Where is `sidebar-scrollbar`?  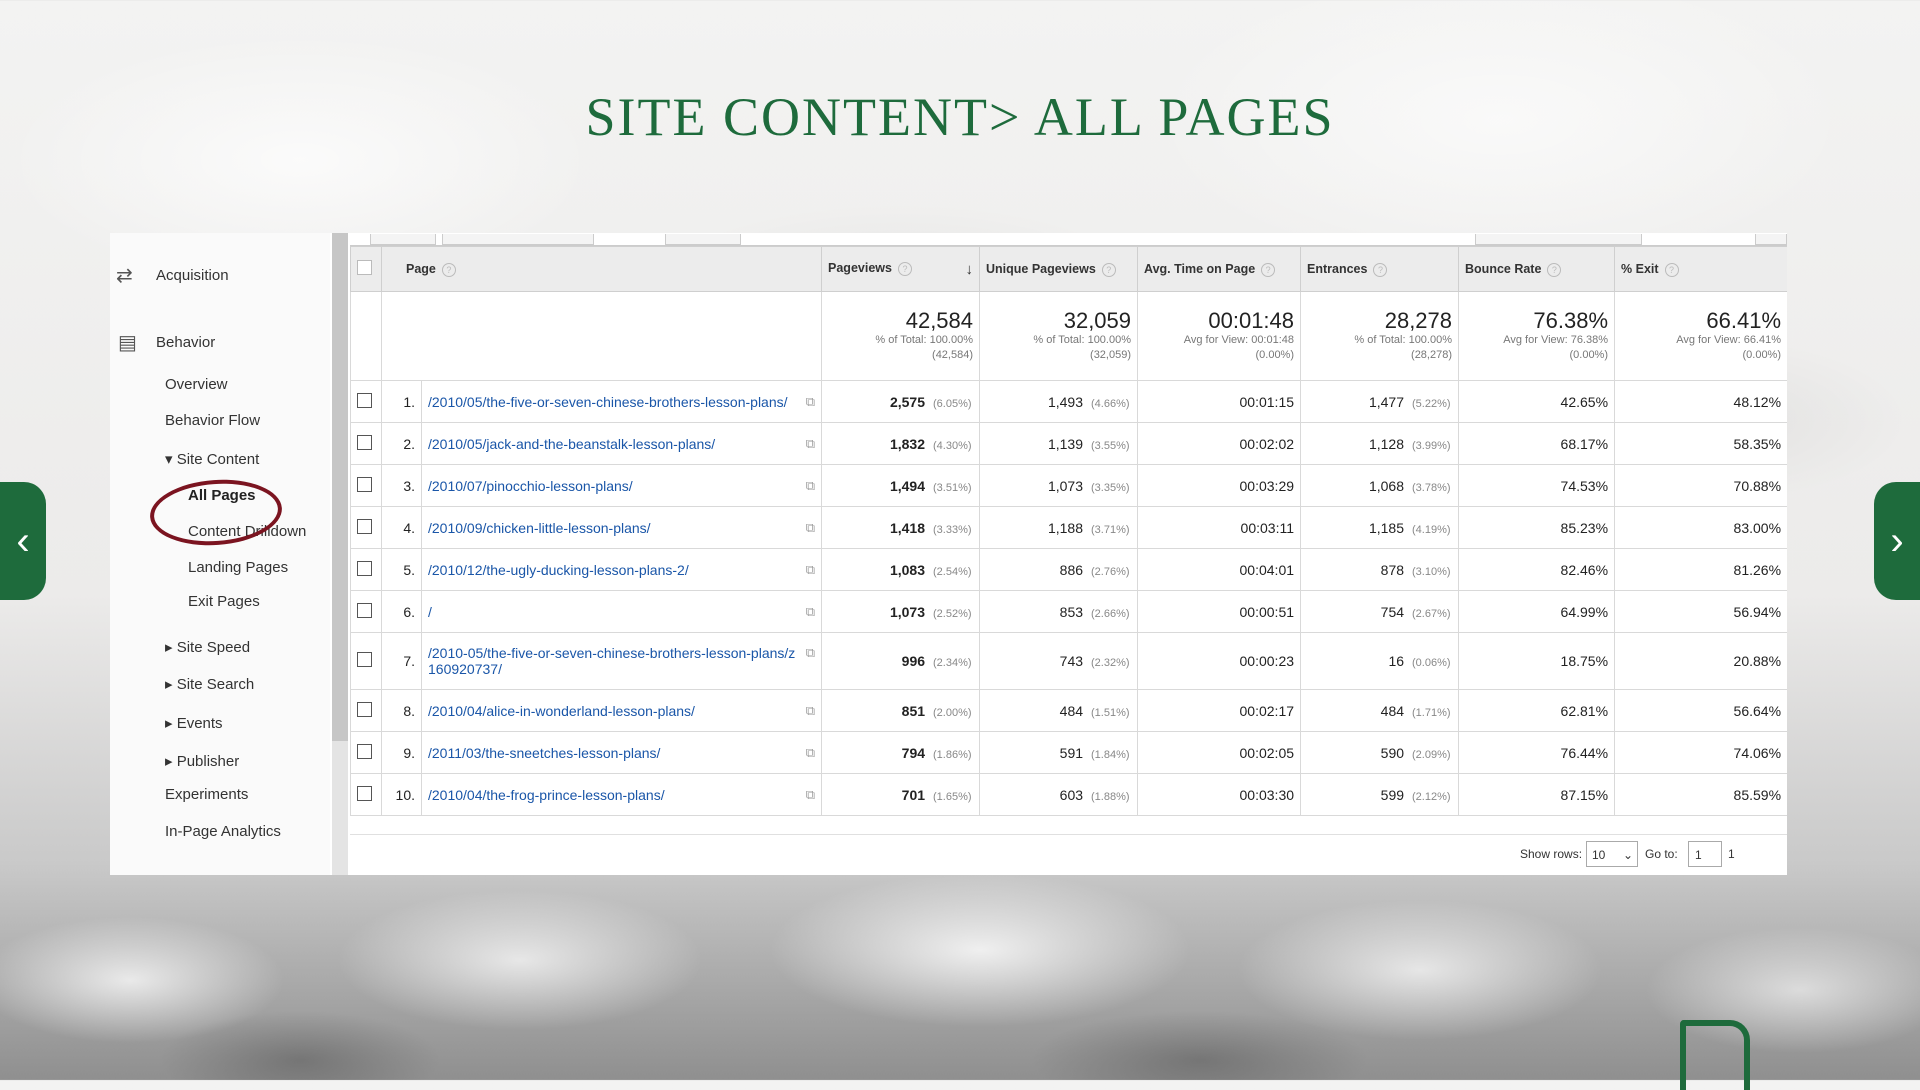 sidebar-scrollbar is located at coordinates (340, 554).